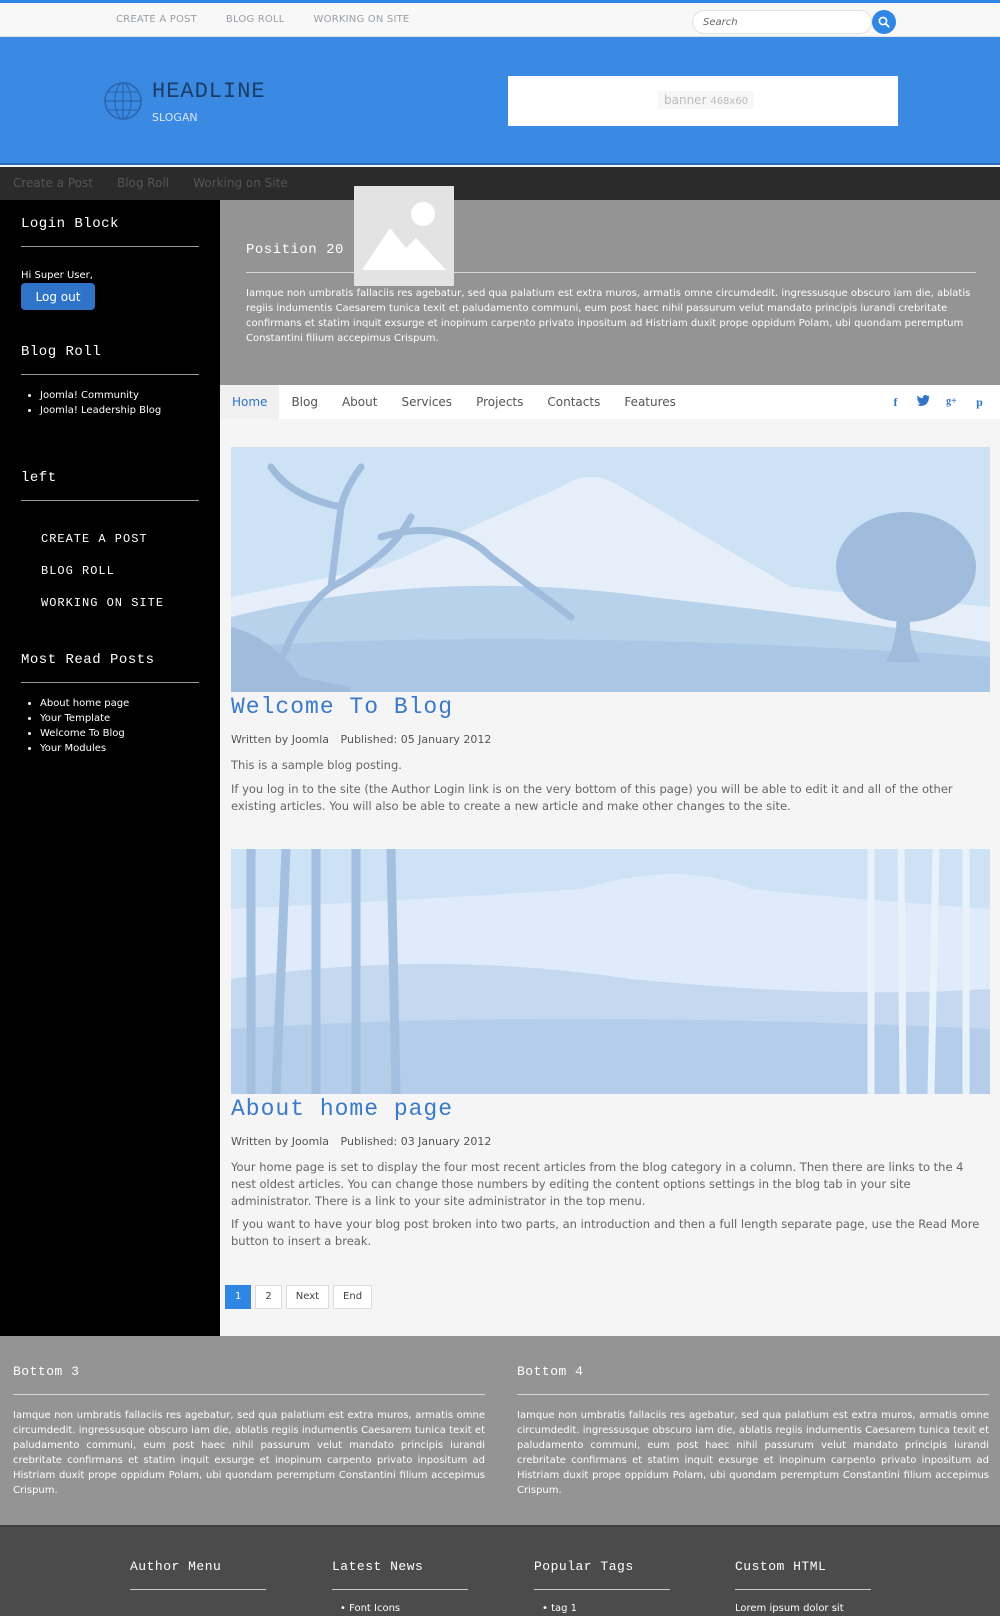 The width and height of the screenshot is (1000, 1616). Describe the element at coordinates (781, 1566) in the screenshot. I see `footer-column-title: Custom HTML` at that location.